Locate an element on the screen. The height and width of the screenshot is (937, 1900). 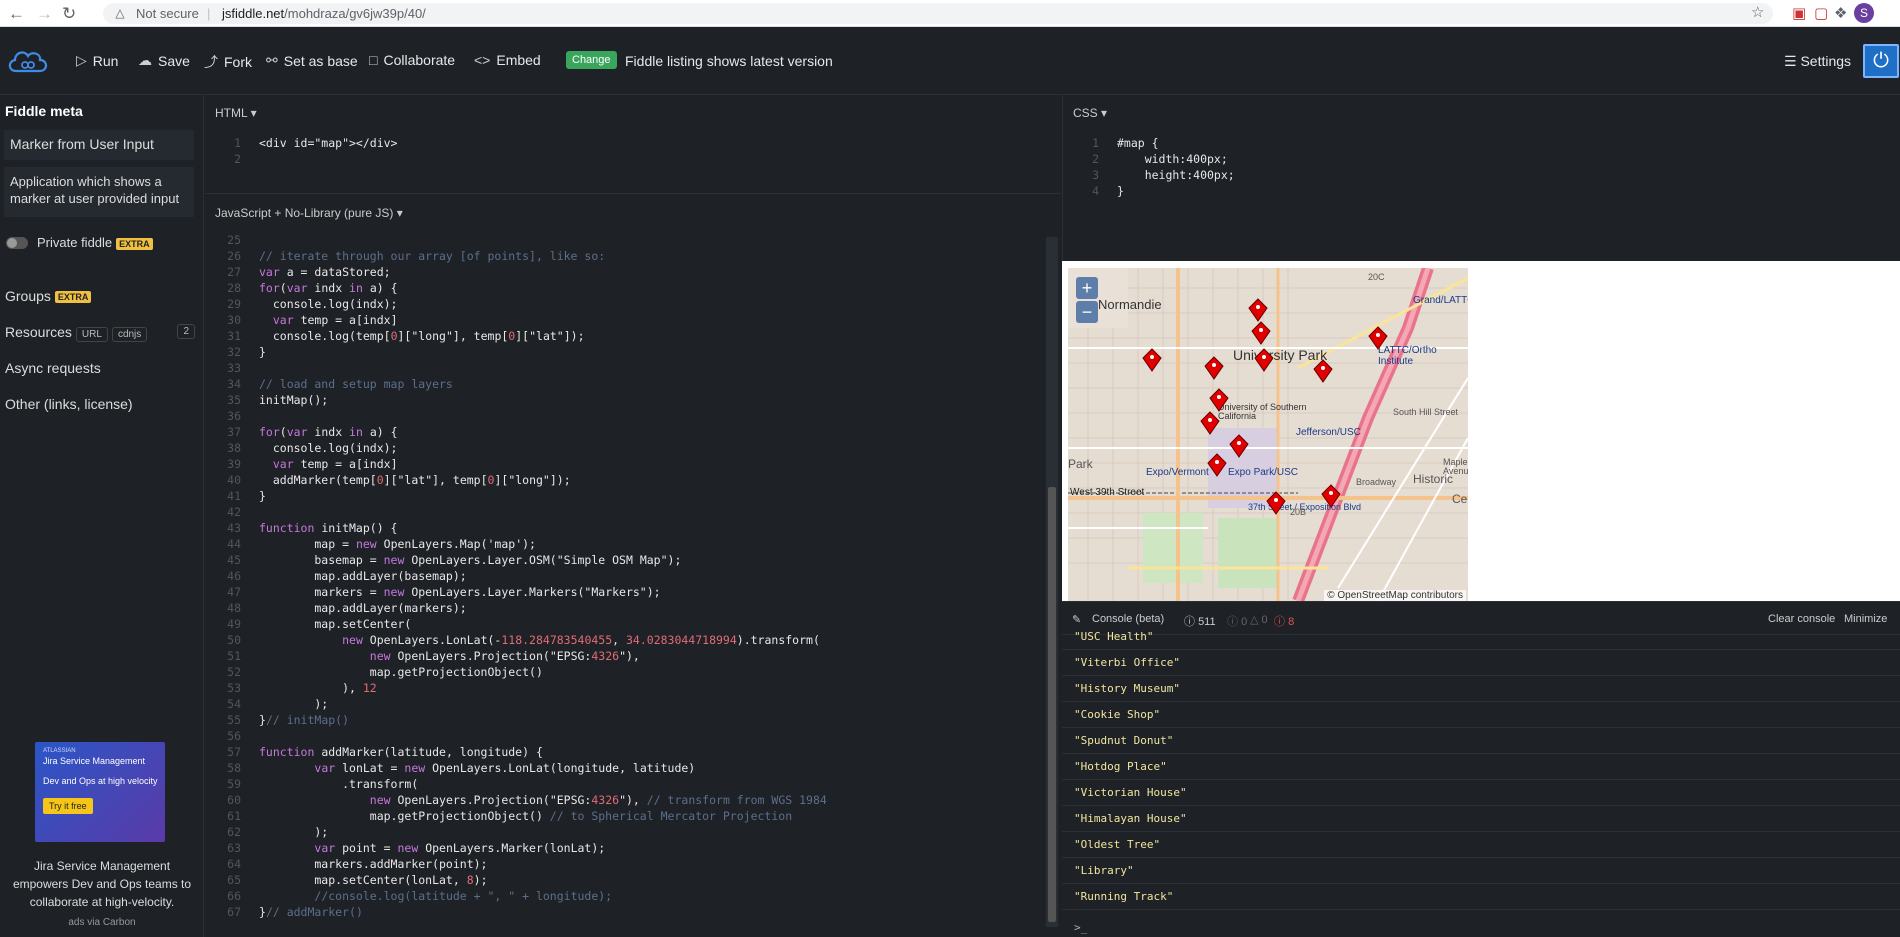
private-toggle is located at coordinates (17, 243).